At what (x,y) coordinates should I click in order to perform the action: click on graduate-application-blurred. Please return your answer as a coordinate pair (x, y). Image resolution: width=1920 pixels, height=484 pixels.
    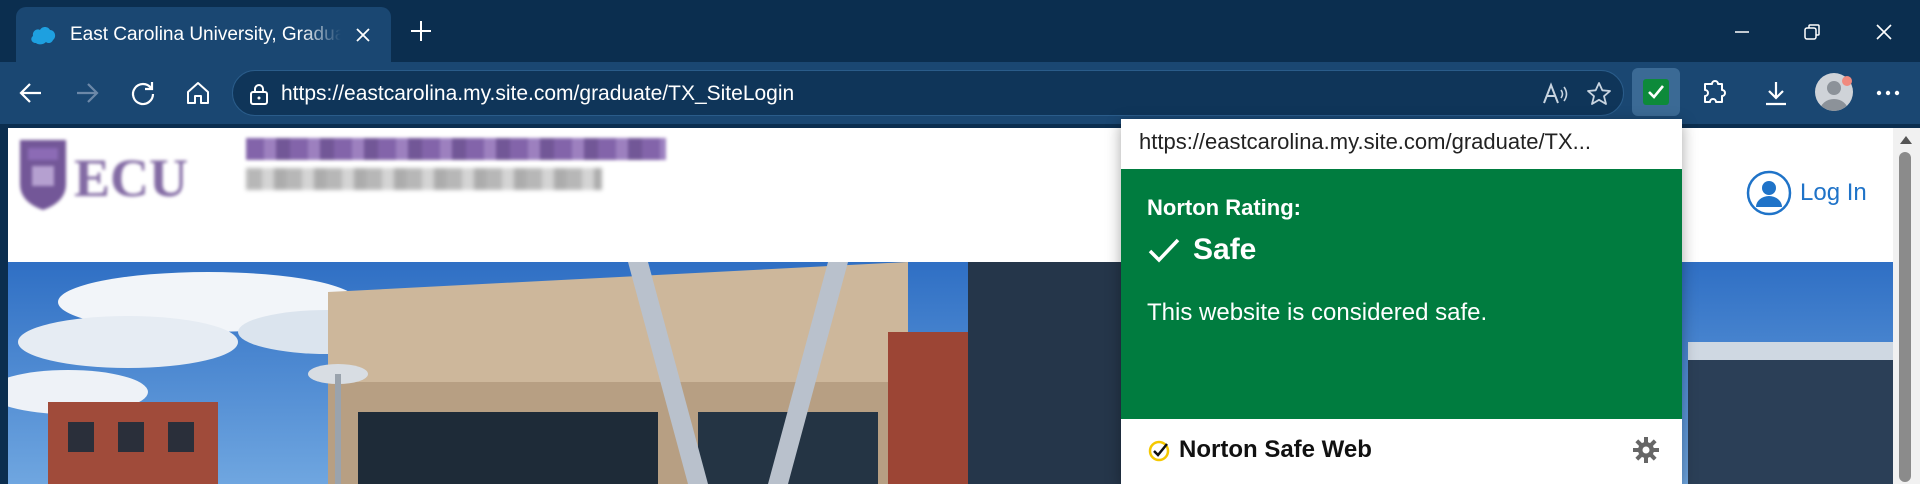
    Looking at the image, I should click on (424, 179).